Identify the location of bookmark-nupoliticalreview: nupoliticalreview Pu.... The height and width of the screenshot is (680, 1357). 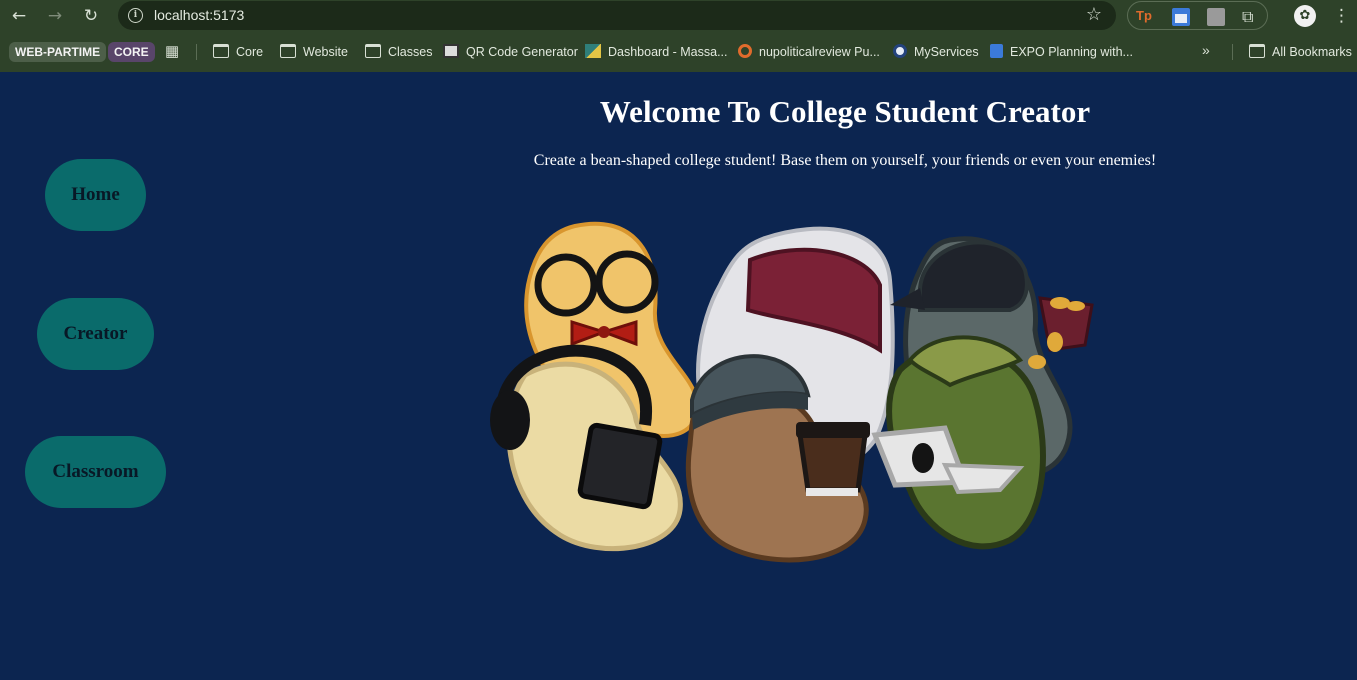
(809, 52).